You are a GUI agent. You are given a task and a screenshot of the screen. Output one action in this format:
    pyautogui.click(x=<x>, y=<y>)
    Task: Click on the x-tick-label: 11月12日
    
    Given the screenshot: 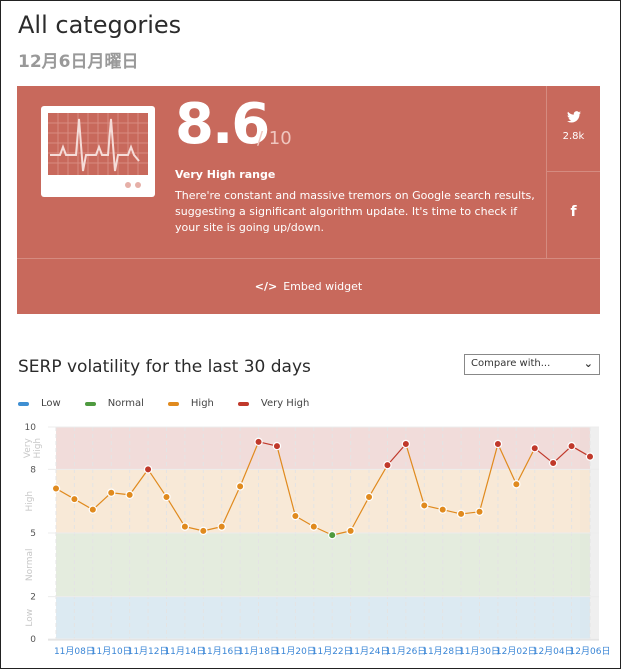 What is the action you would take?
    pyautogui.click(x=148, y=651)
    